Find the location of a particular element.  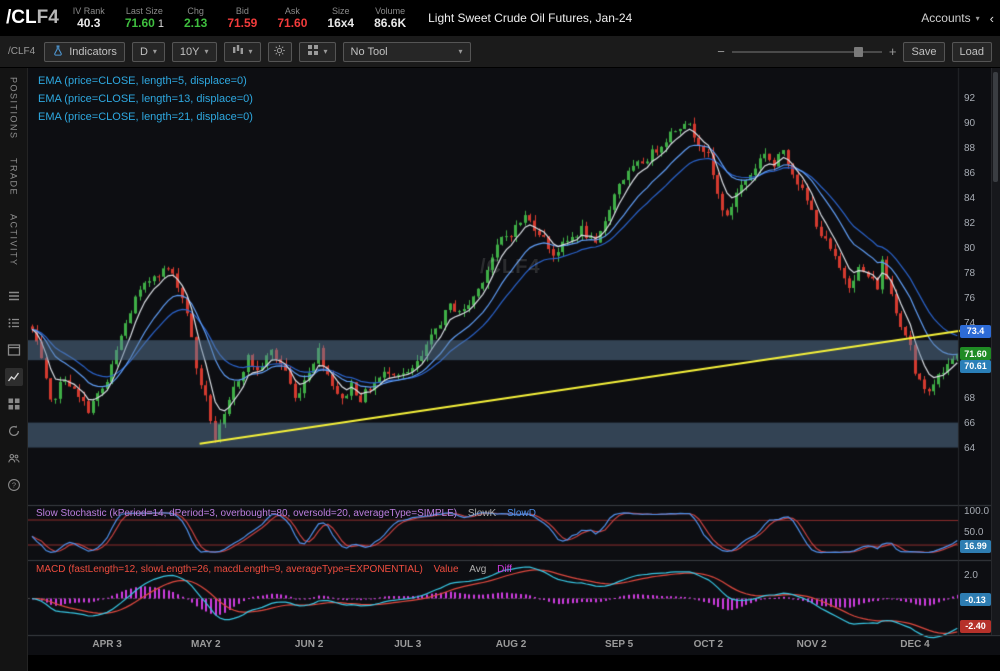

candlestick-style-icon is located at coordinates (238, 51).